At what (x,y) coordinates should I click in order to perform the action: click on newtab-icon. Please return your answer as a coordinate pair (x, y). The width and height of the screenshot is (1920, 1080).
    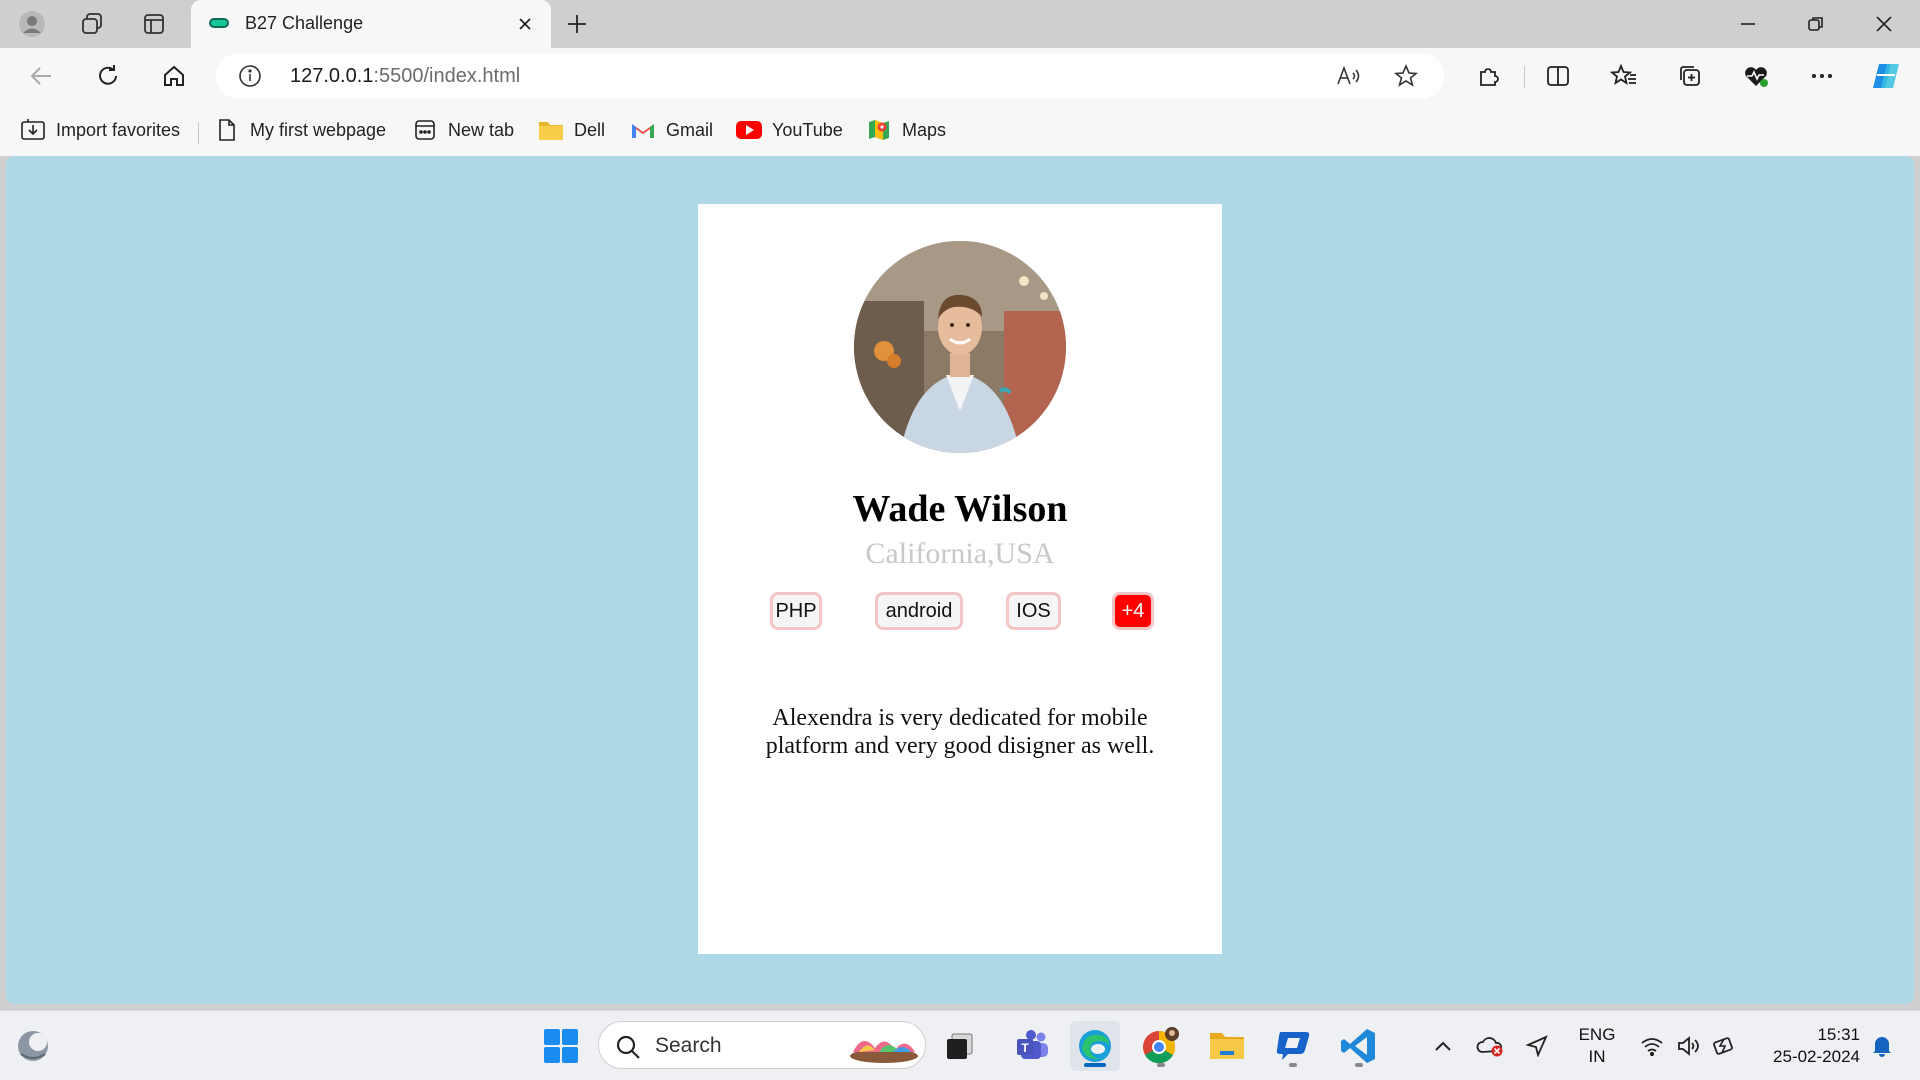
    Looking at the image, I should click on (425, 130).